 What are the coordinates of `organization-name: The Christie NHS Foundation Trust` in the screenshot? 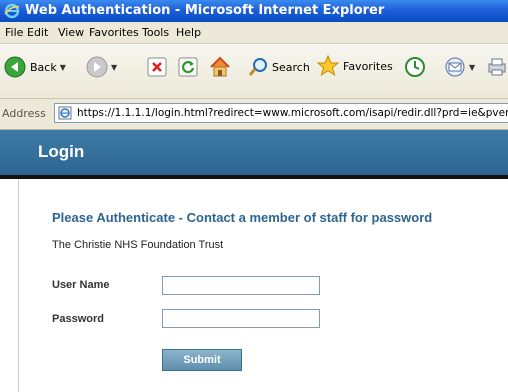 It's located at (138, 245).